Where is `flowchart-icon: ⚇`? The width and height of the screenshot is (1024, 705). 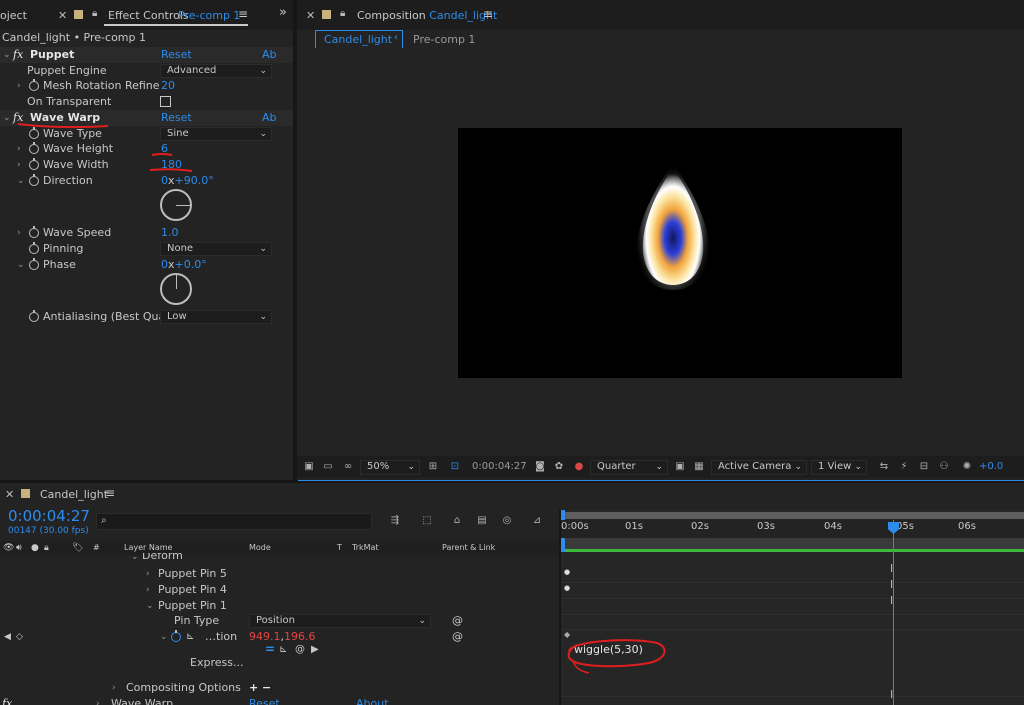 flowchart-icon: ⚇ is located at coordinates (944, 467).